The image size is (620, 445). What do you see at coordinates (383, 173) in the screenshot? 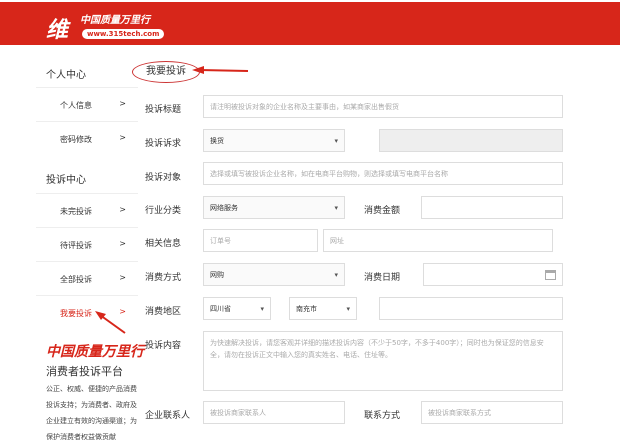
I see `target-input: 选择或填写被投诉企业名称，如在电商平台购物，则选择或填写电商平台名称` at bounding box center [383, 173].